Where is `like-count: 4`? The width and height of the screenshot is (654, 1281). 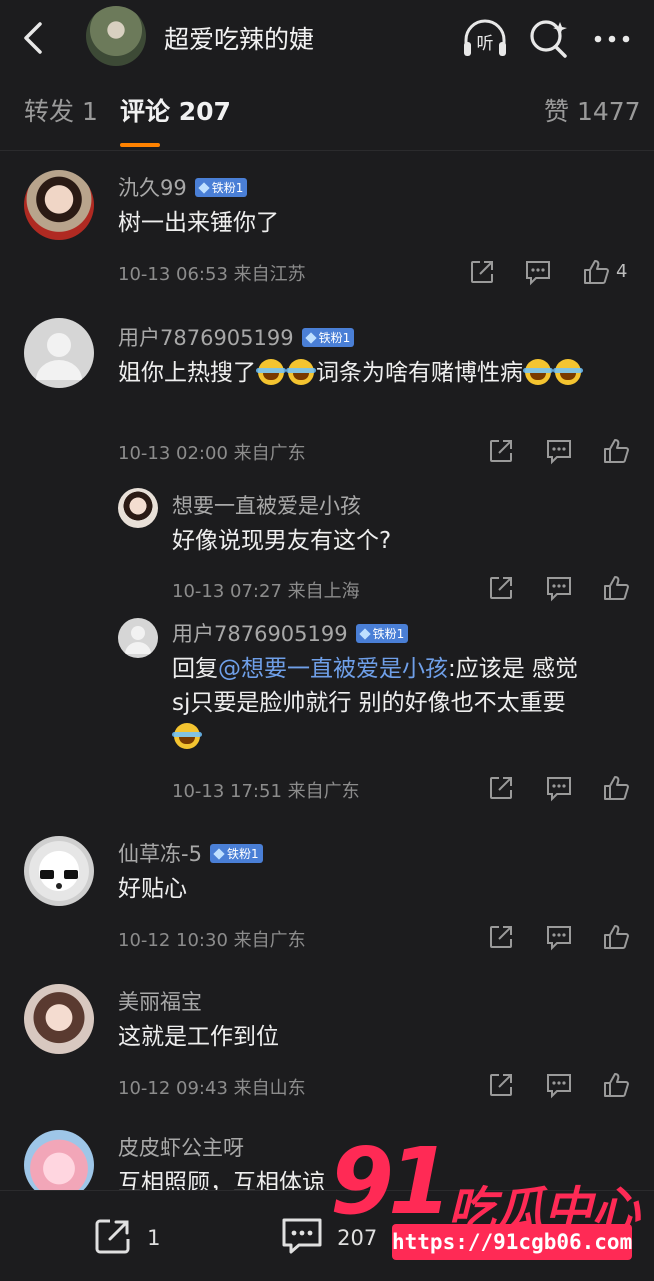
like-count: 4 is located at coordinates (622, 271).